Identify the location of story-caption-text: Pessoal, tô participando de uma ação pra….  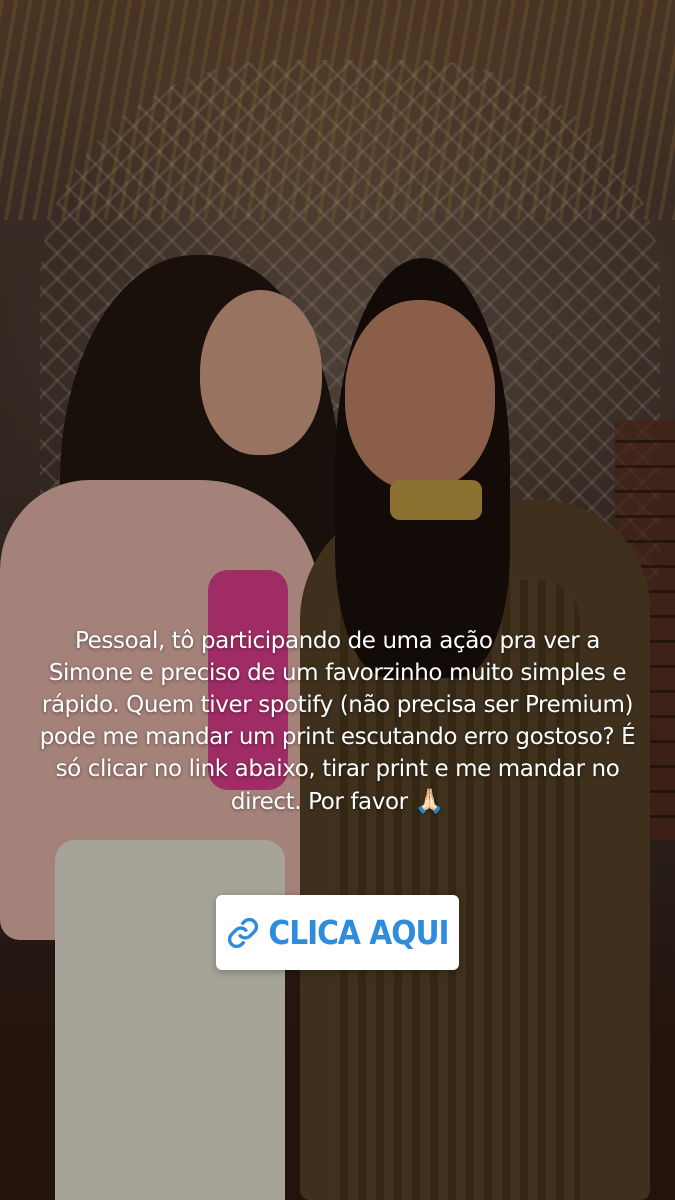
(337, 721).